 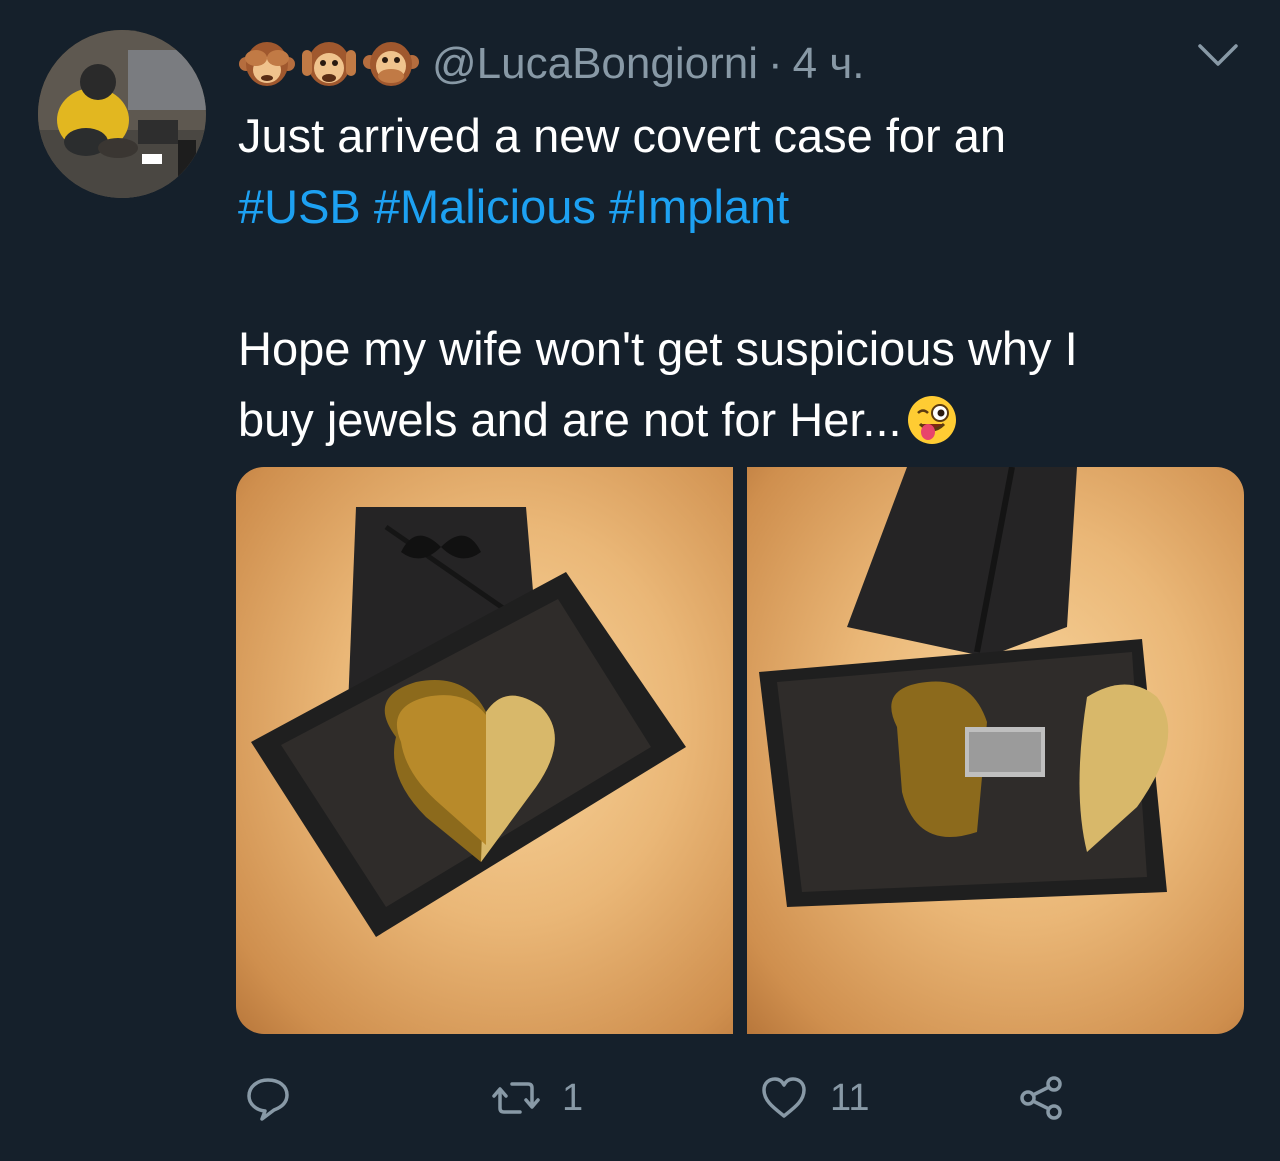 I want to click on hashtag-implant: #Implant, so click(x=699, y=206).